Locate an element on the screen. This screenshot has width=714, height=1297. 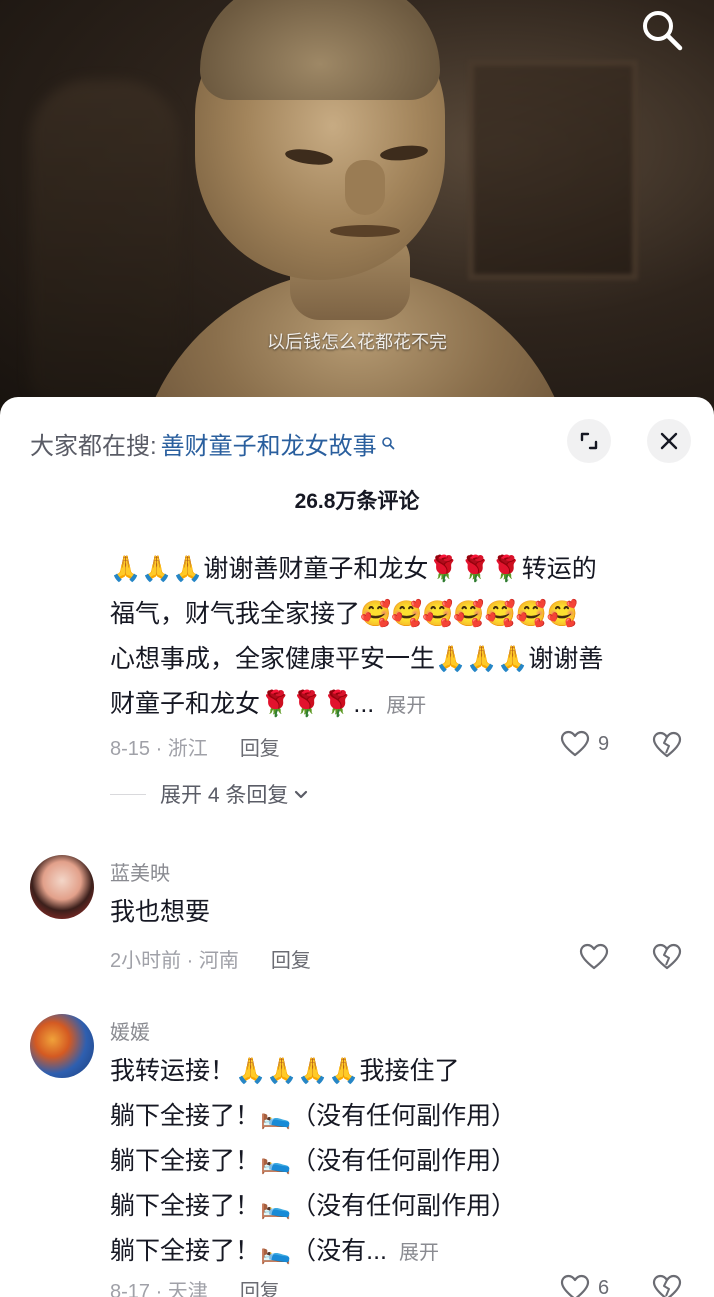
expand-replies-label: 展开 4 条回复 is located at coordinates (224, 795).